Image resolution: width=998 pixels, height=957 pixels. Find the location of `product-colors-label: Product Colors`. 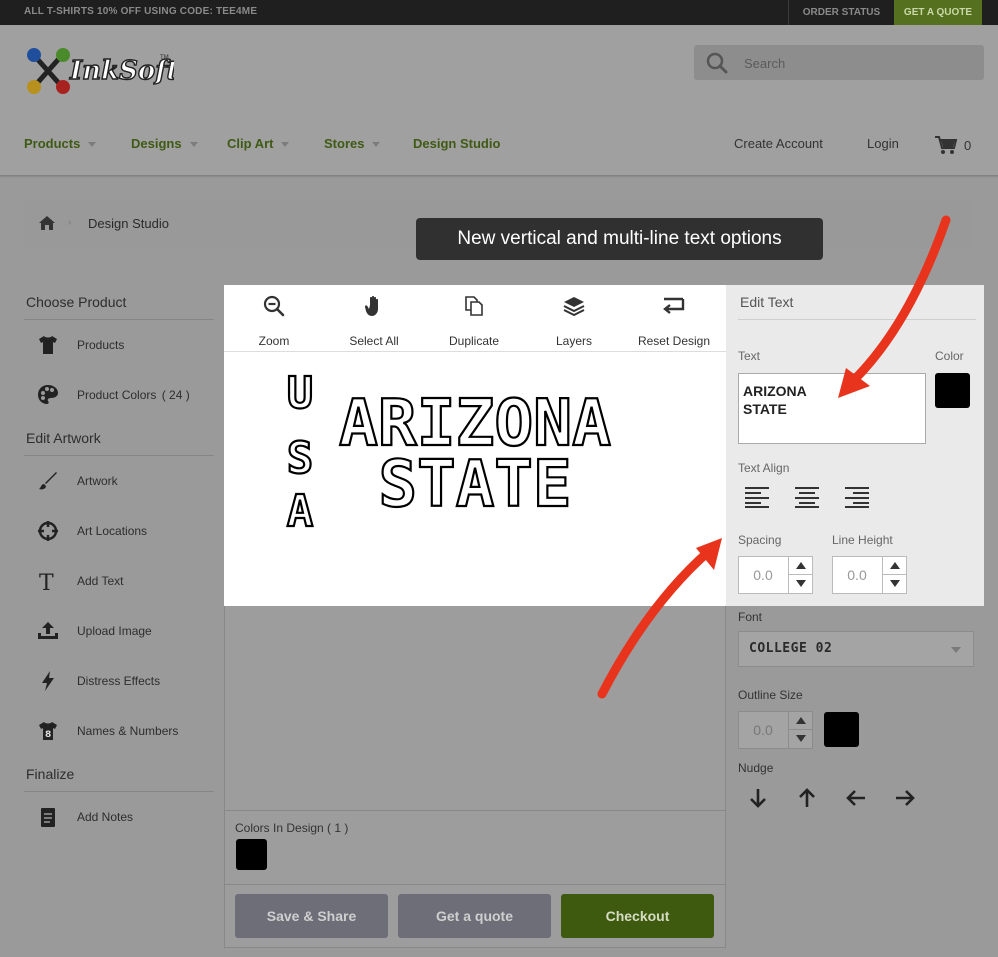

product-colors-label: Product Colors is located at coordinates (117, 395).